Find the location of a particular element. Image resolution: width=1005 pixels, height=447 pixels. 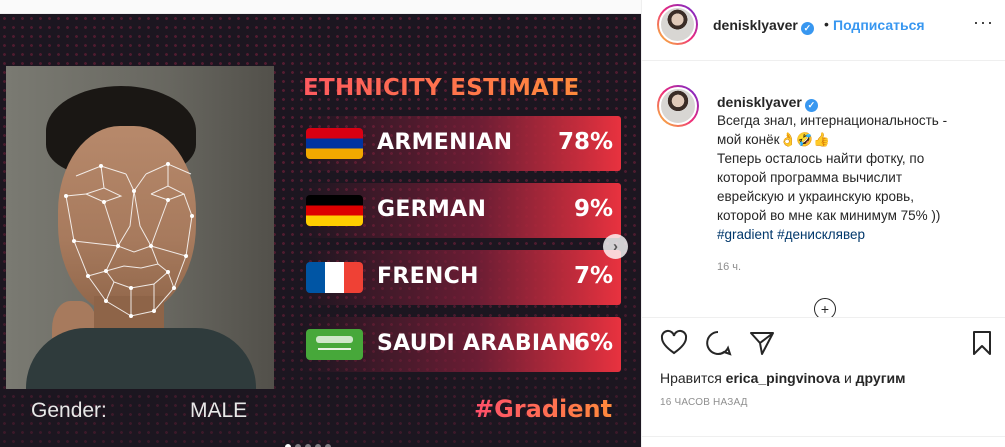

ethnicity-row-french: FRENCH 7% is located at coordinates (460, 277).